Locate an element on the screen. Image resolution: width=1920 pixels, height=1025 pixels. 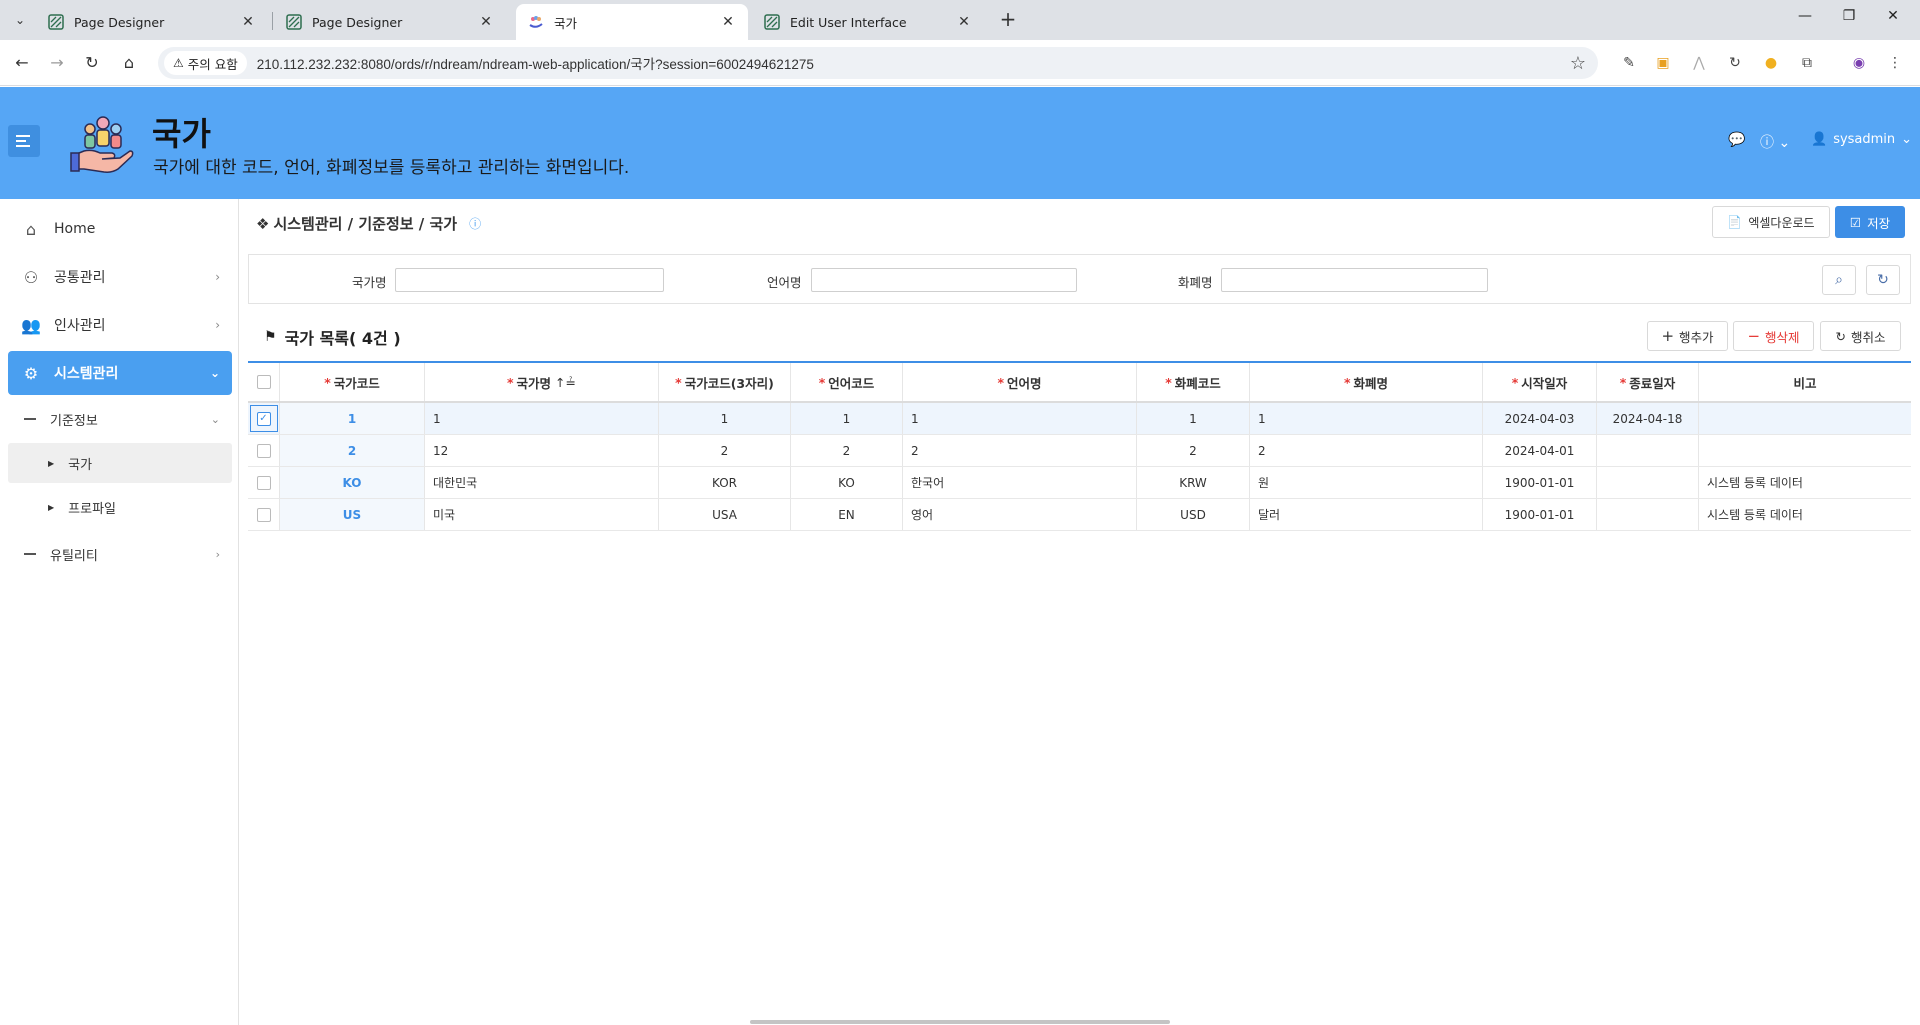
browser-tab-3-active: 국가 ✕ is located at coordinates (632, 22).